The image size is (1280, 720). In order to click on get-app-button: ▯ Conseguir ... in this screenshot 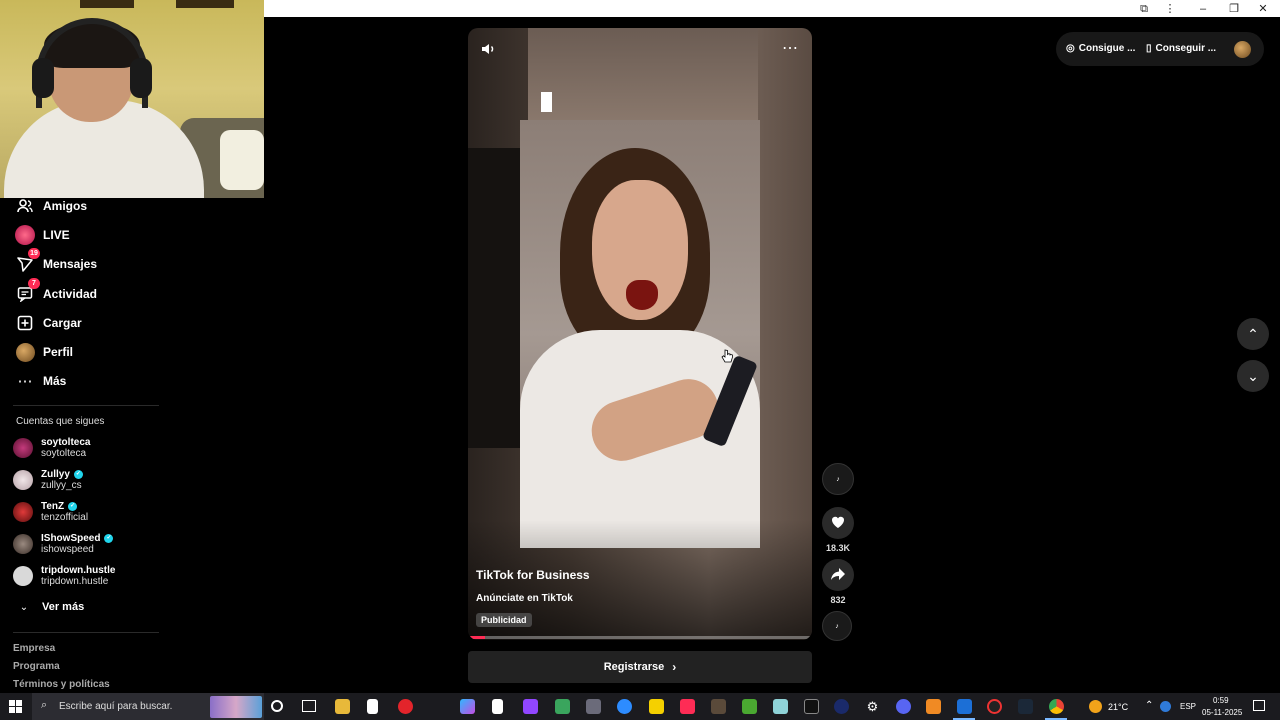, I will do `click(1181, 48)`.